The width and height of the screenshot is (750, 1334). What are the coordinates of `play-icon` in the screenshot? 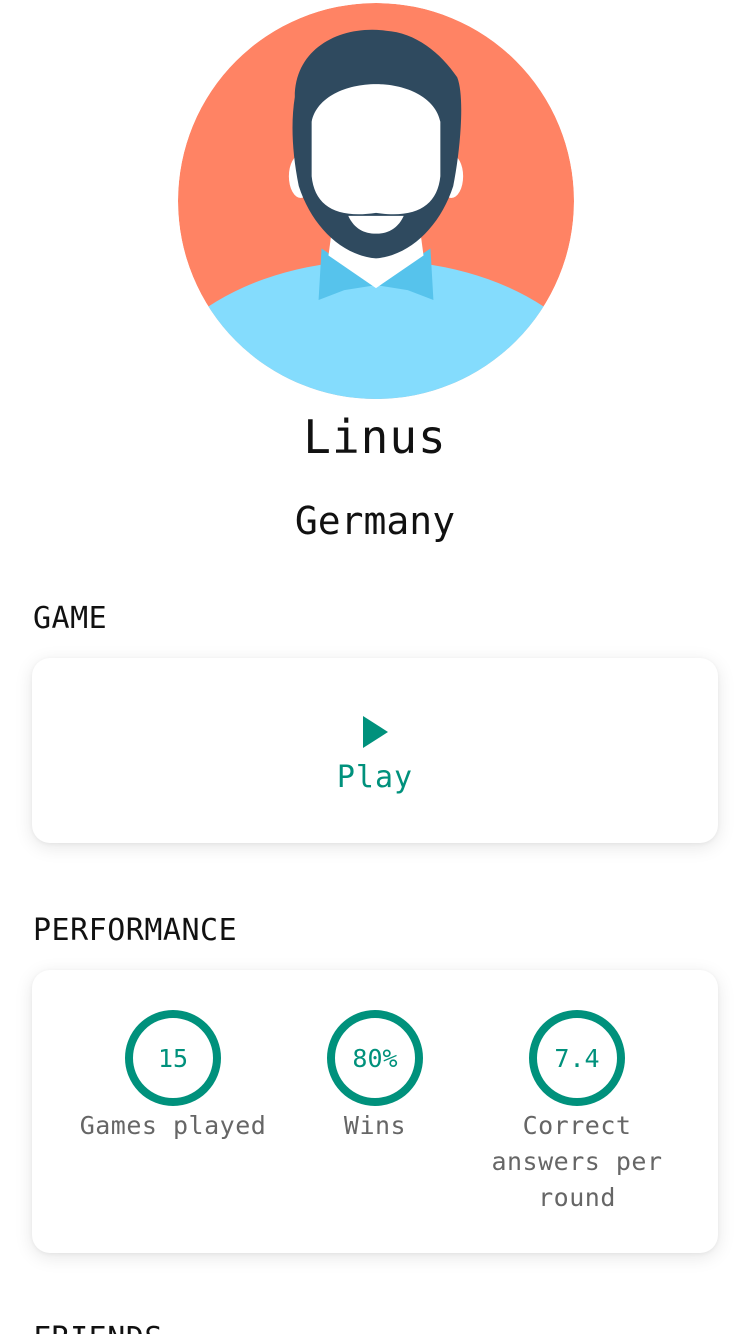 It's located at (375, 732).